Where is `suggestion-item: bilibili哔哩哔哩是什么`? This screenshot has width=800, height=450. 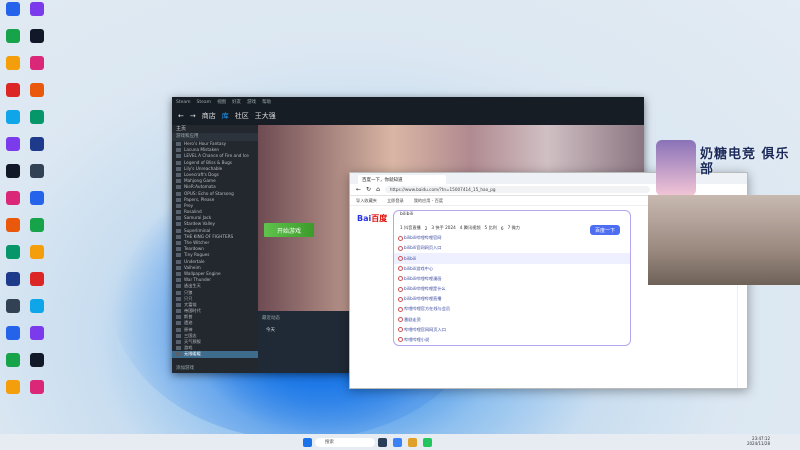 suggestion-item: bilibili哔哩哔哩是什么 is located at coordinates (512, 289).